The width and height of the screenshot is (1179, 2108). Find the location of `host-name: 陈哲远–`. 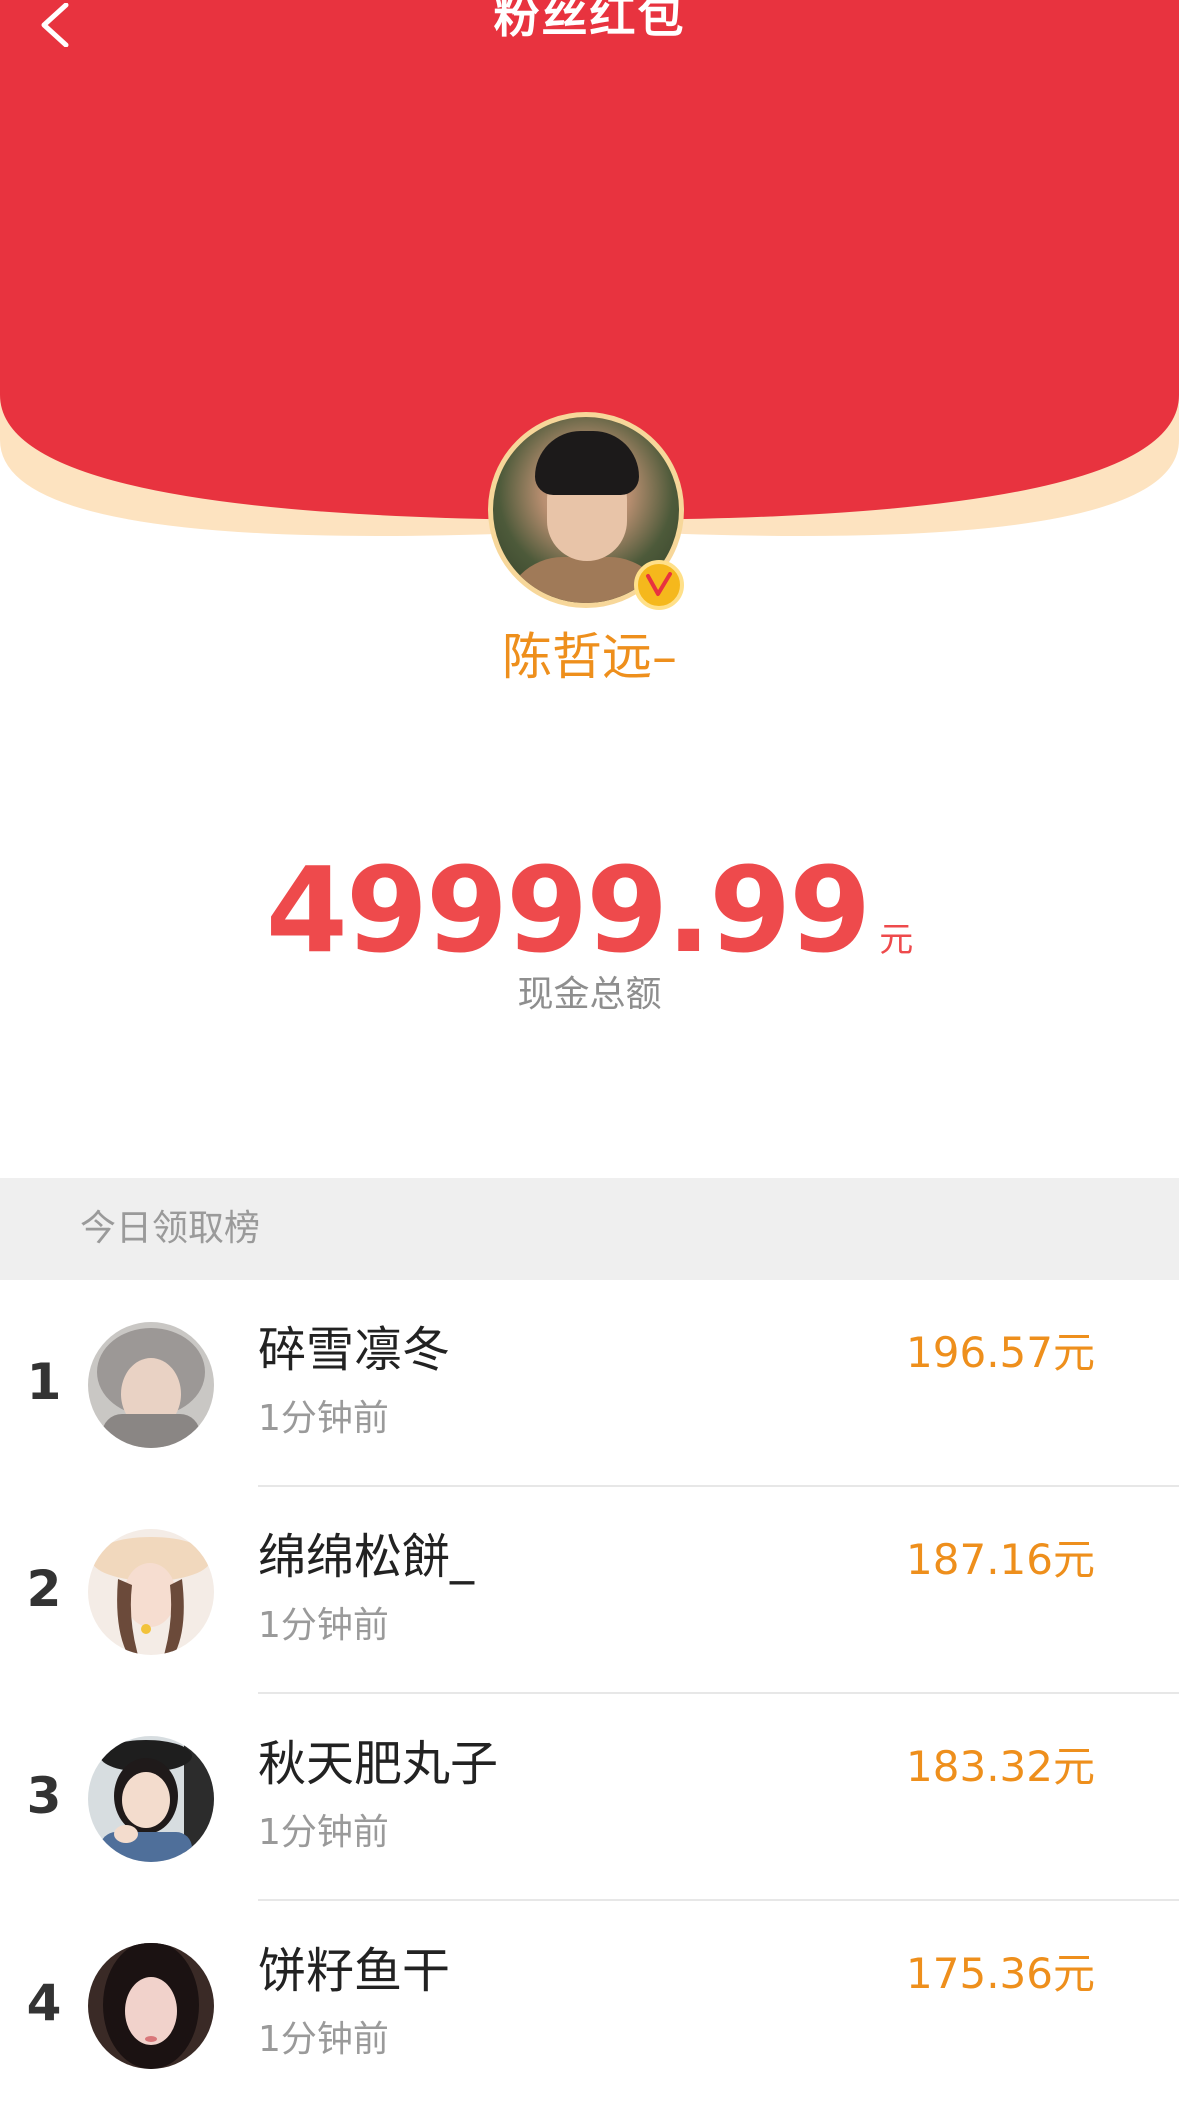

host-name: 陈哲远– is located at coordinates (589, 657).